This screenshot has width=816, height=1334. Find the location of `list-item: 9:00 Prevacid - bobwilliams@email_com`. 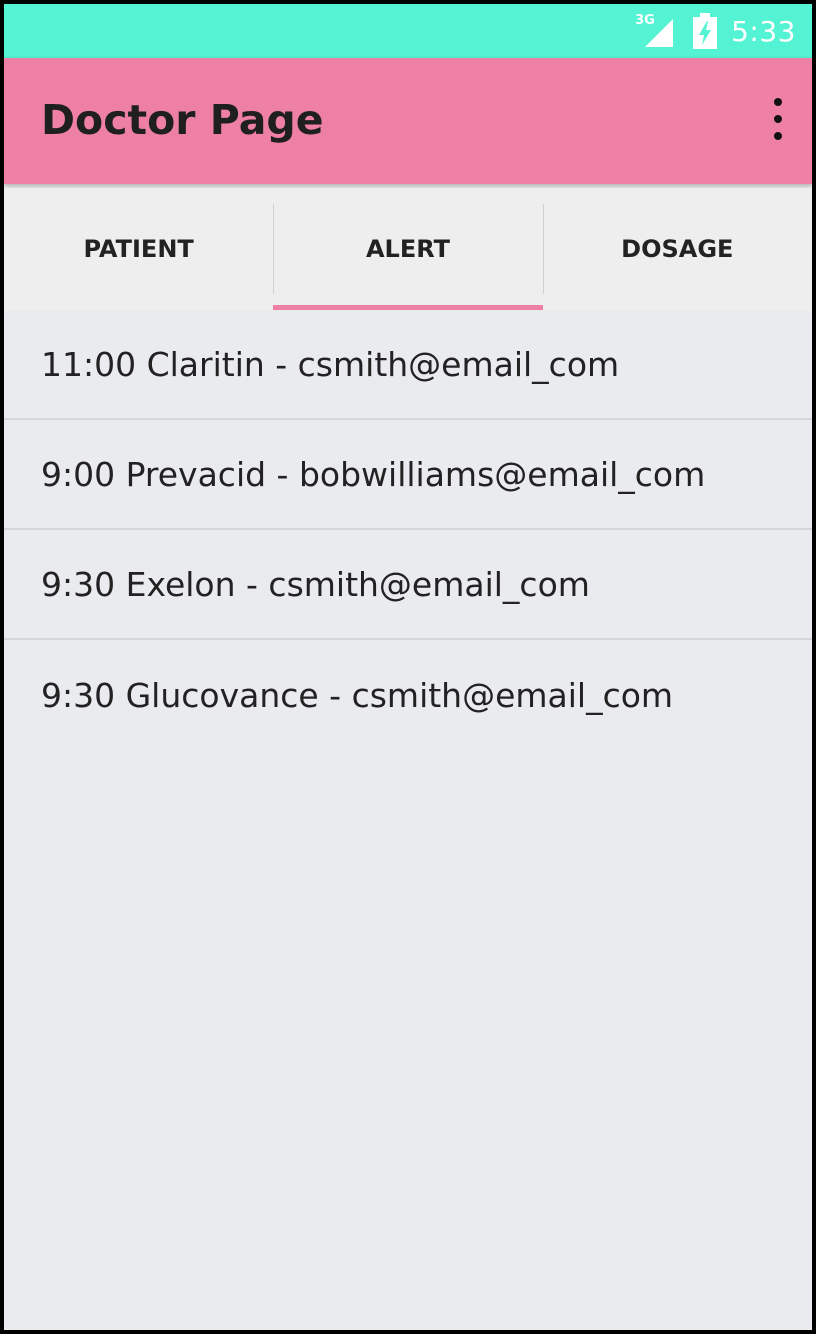

list-item: 9:00 Prevacid - bobwilliams@email_com is located at coordinates (408, 475).